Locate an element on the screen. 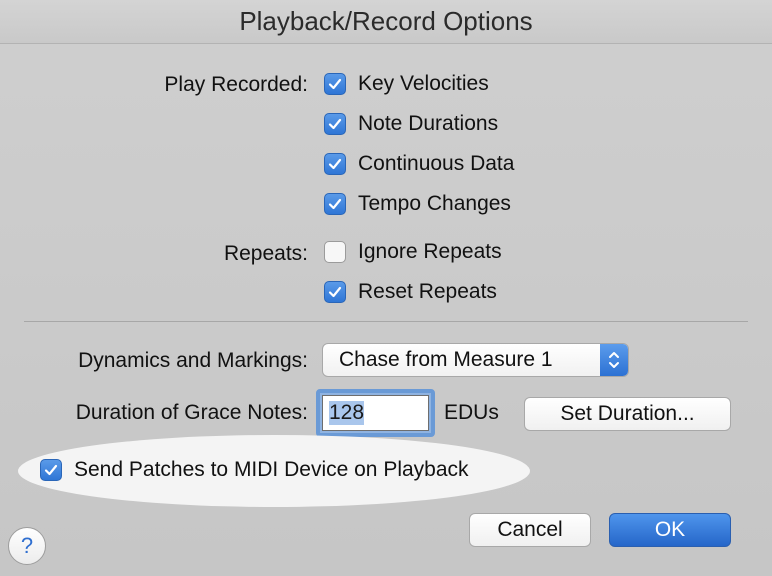 Image resolution: width=772 pixels, height=576 pixels. dynamics-popup: Chase from Measure 1 is located at coordinates (475, 360).